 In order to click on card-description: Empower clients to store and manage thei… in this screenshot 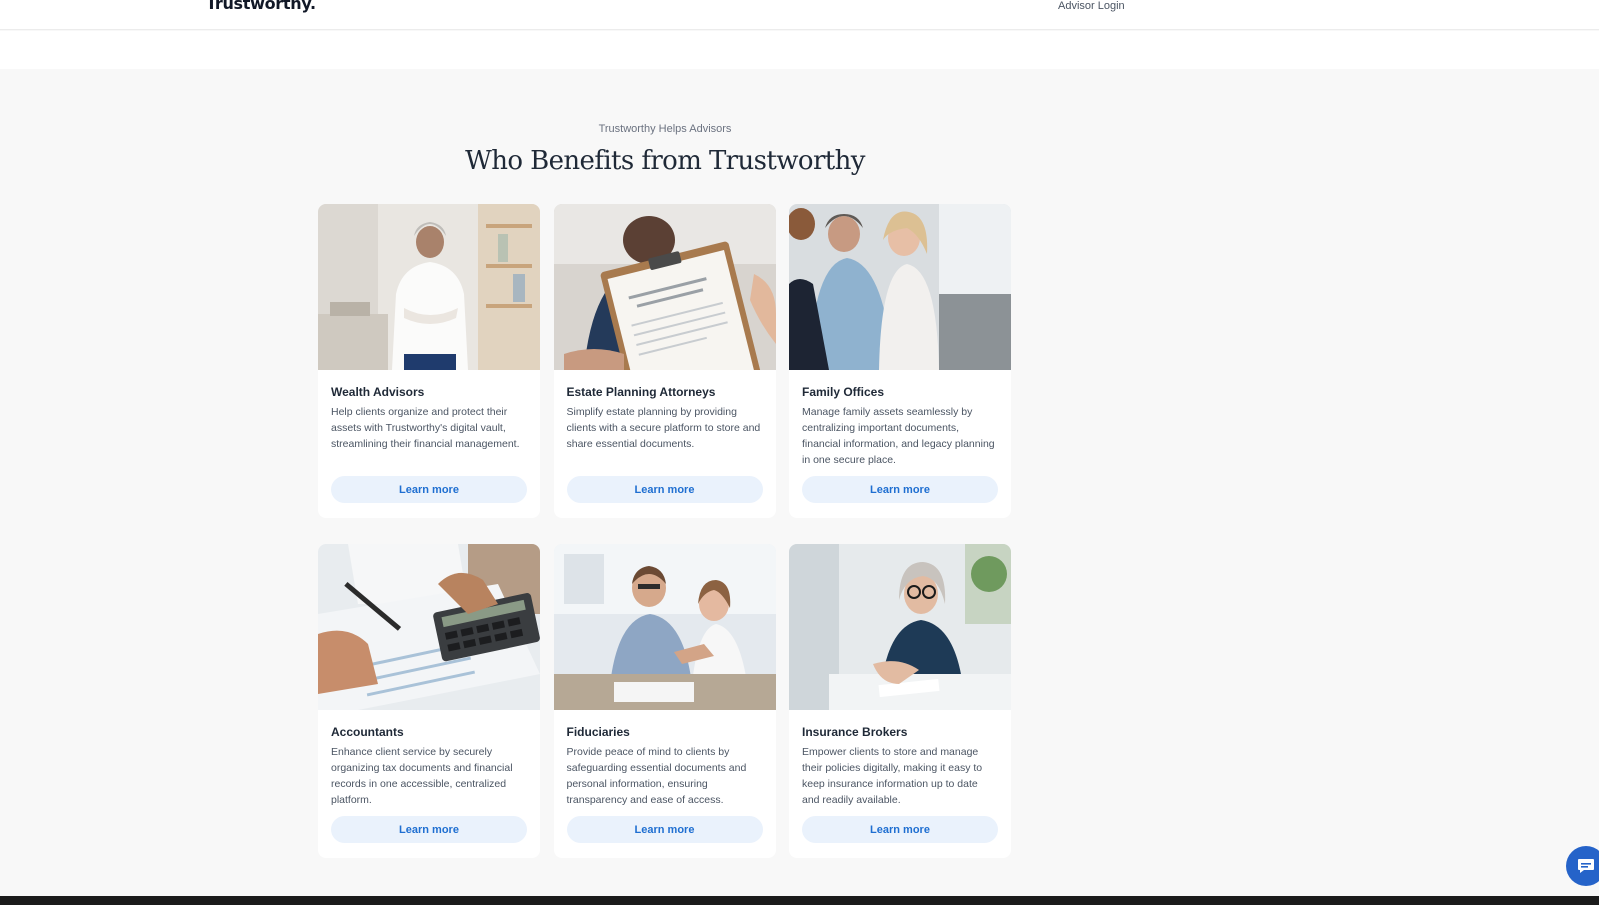, I will do `click(892, 776)`.